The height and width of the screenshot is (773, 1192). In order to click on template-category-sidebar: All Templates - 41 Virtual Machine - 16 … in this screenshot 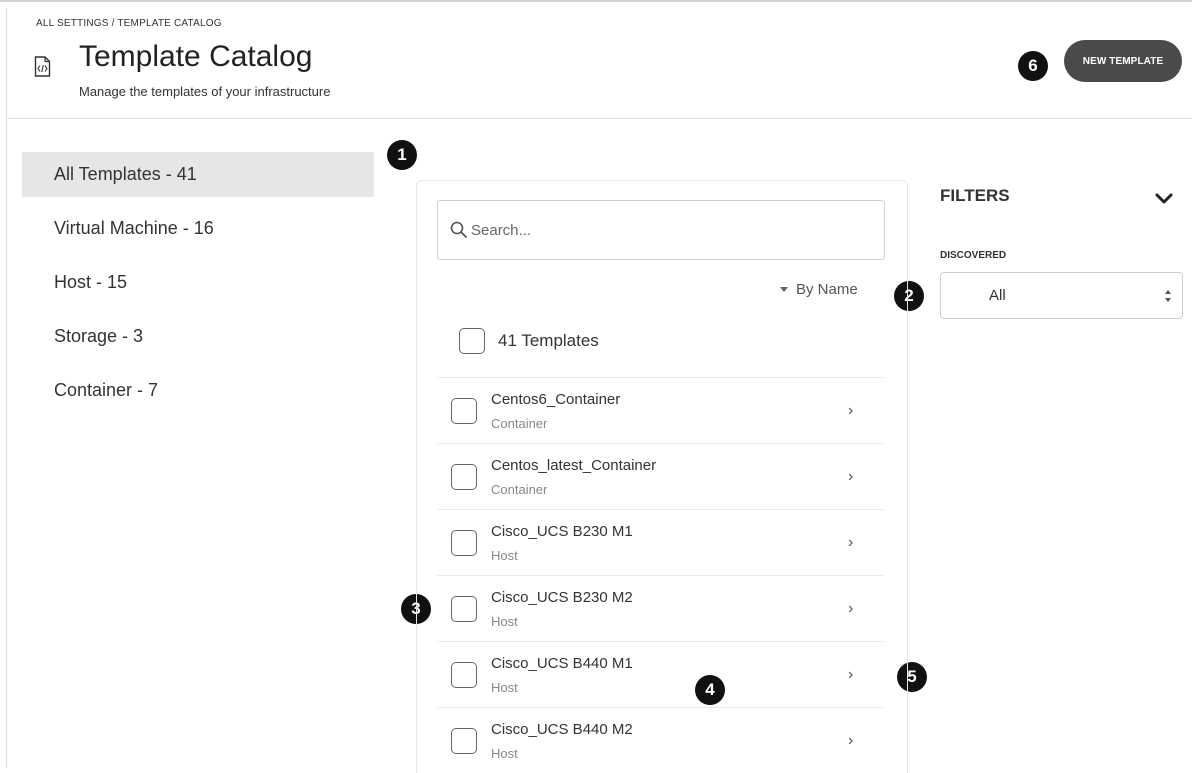, I will do `click(198, 287)`.